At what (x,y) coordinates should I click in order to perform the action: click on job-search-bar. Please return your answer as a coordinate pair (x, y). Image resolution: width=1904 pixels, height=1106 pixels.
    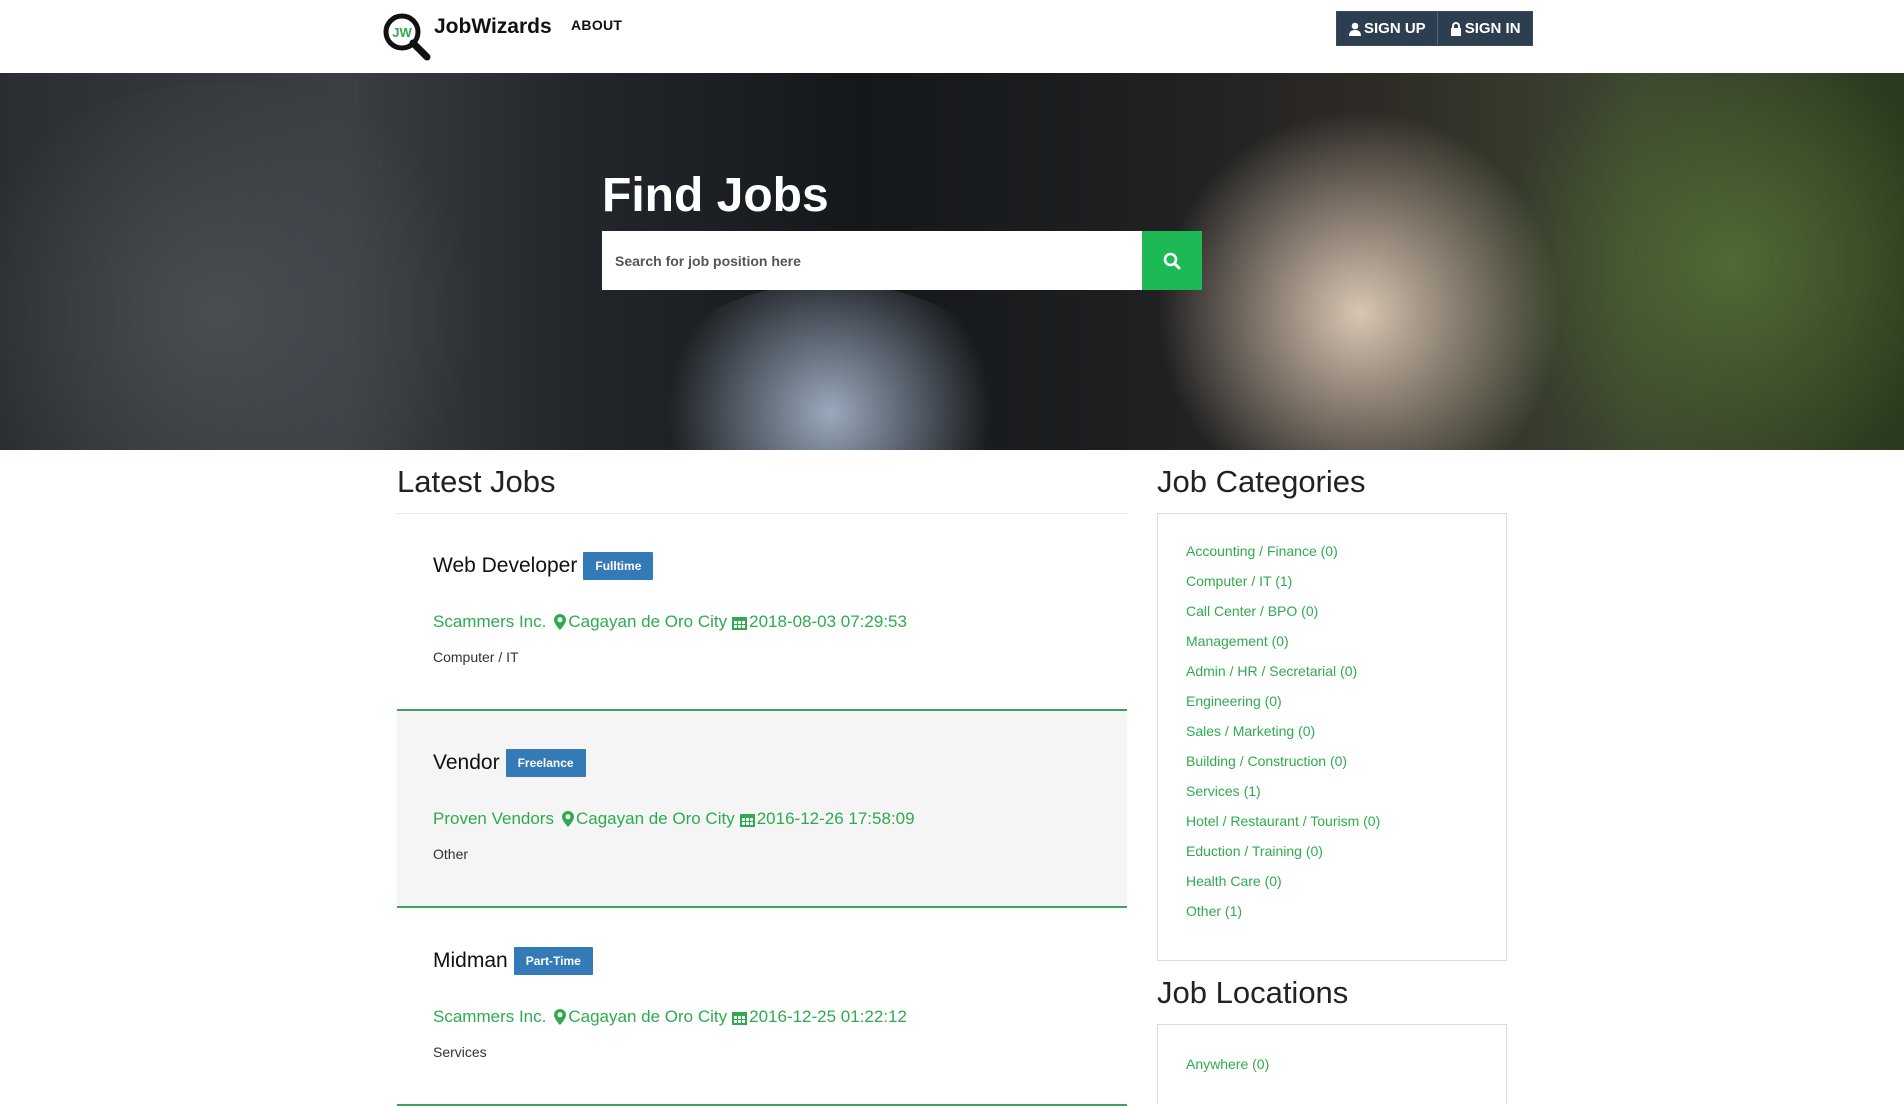
    Looking at the image, I should click on (902, 260).